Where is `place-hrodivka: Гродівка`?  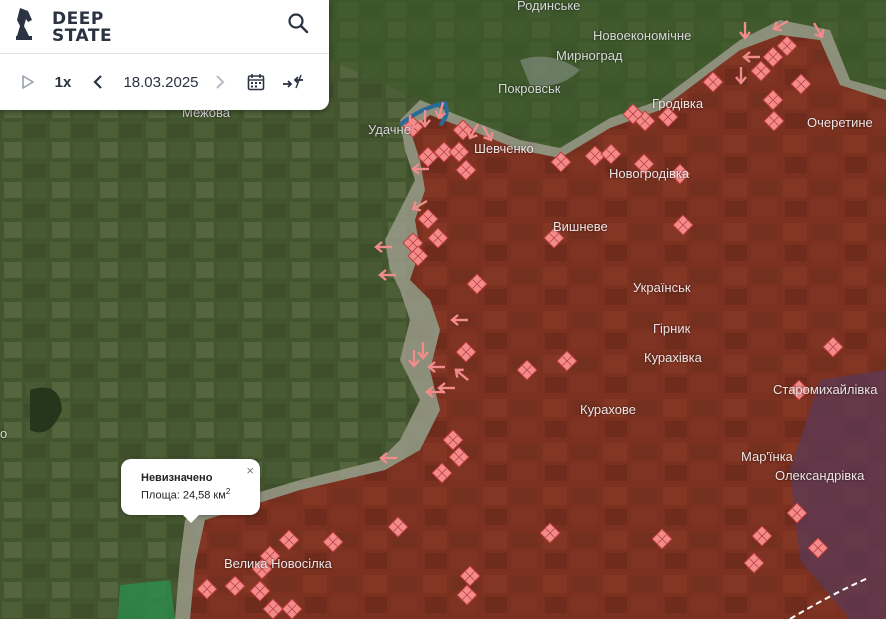
place-hrodivka: Гродівка is located at coordinates (678, 103).